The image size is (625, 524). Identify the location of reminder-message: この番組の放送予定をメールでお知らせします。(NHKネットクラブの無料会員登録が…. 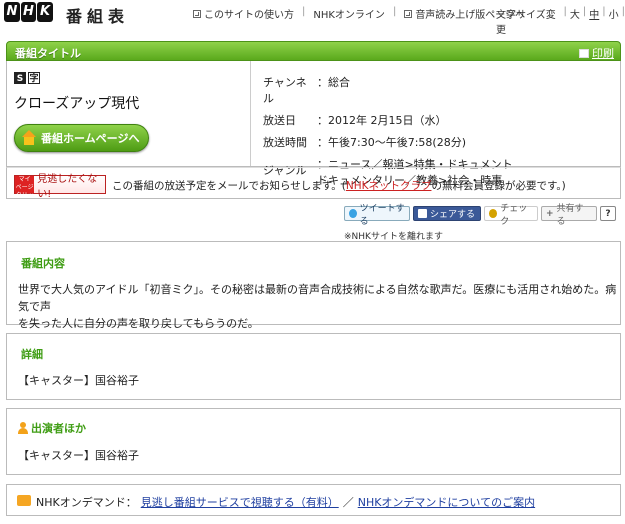
(339, 185).